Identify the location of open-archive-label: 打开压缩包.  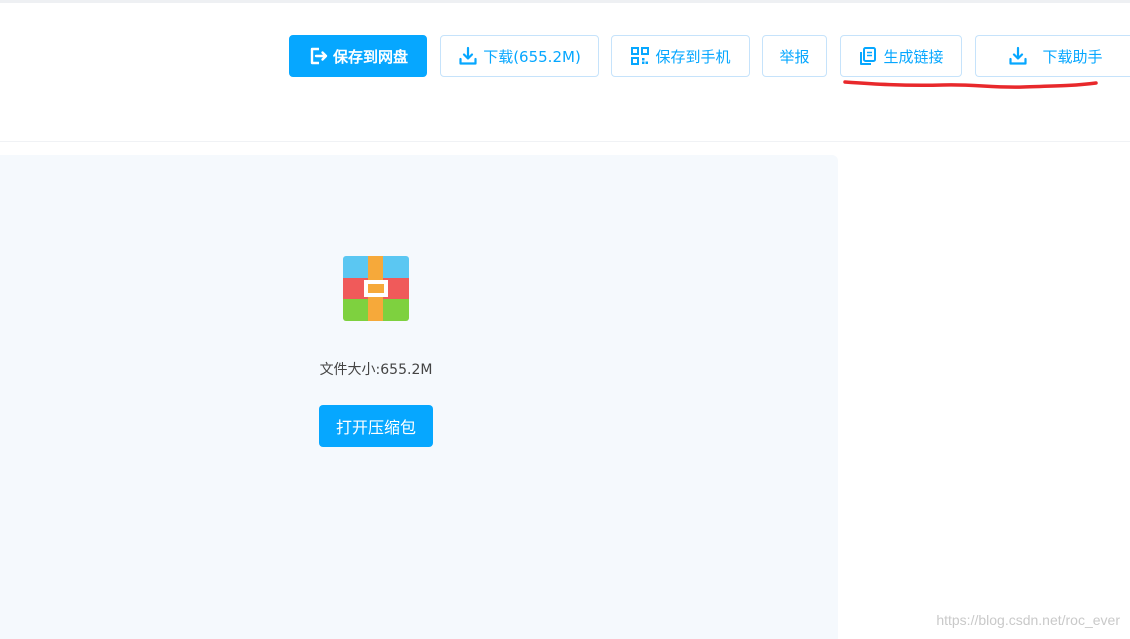
(375, 427).